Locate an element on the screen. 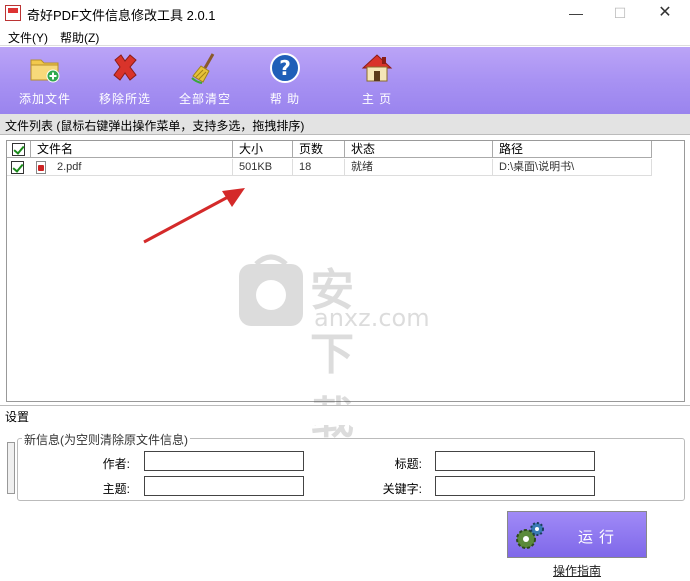  watermark-sub: anxz.com is located at coordinates (372, 318).